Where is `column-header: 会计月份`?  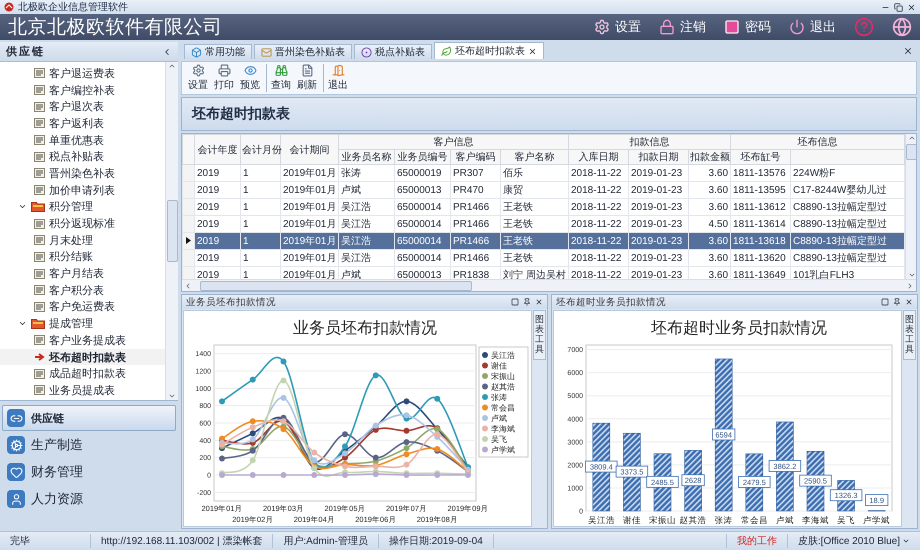 column-header: 会计月份 is located at coordinates (260, 149).